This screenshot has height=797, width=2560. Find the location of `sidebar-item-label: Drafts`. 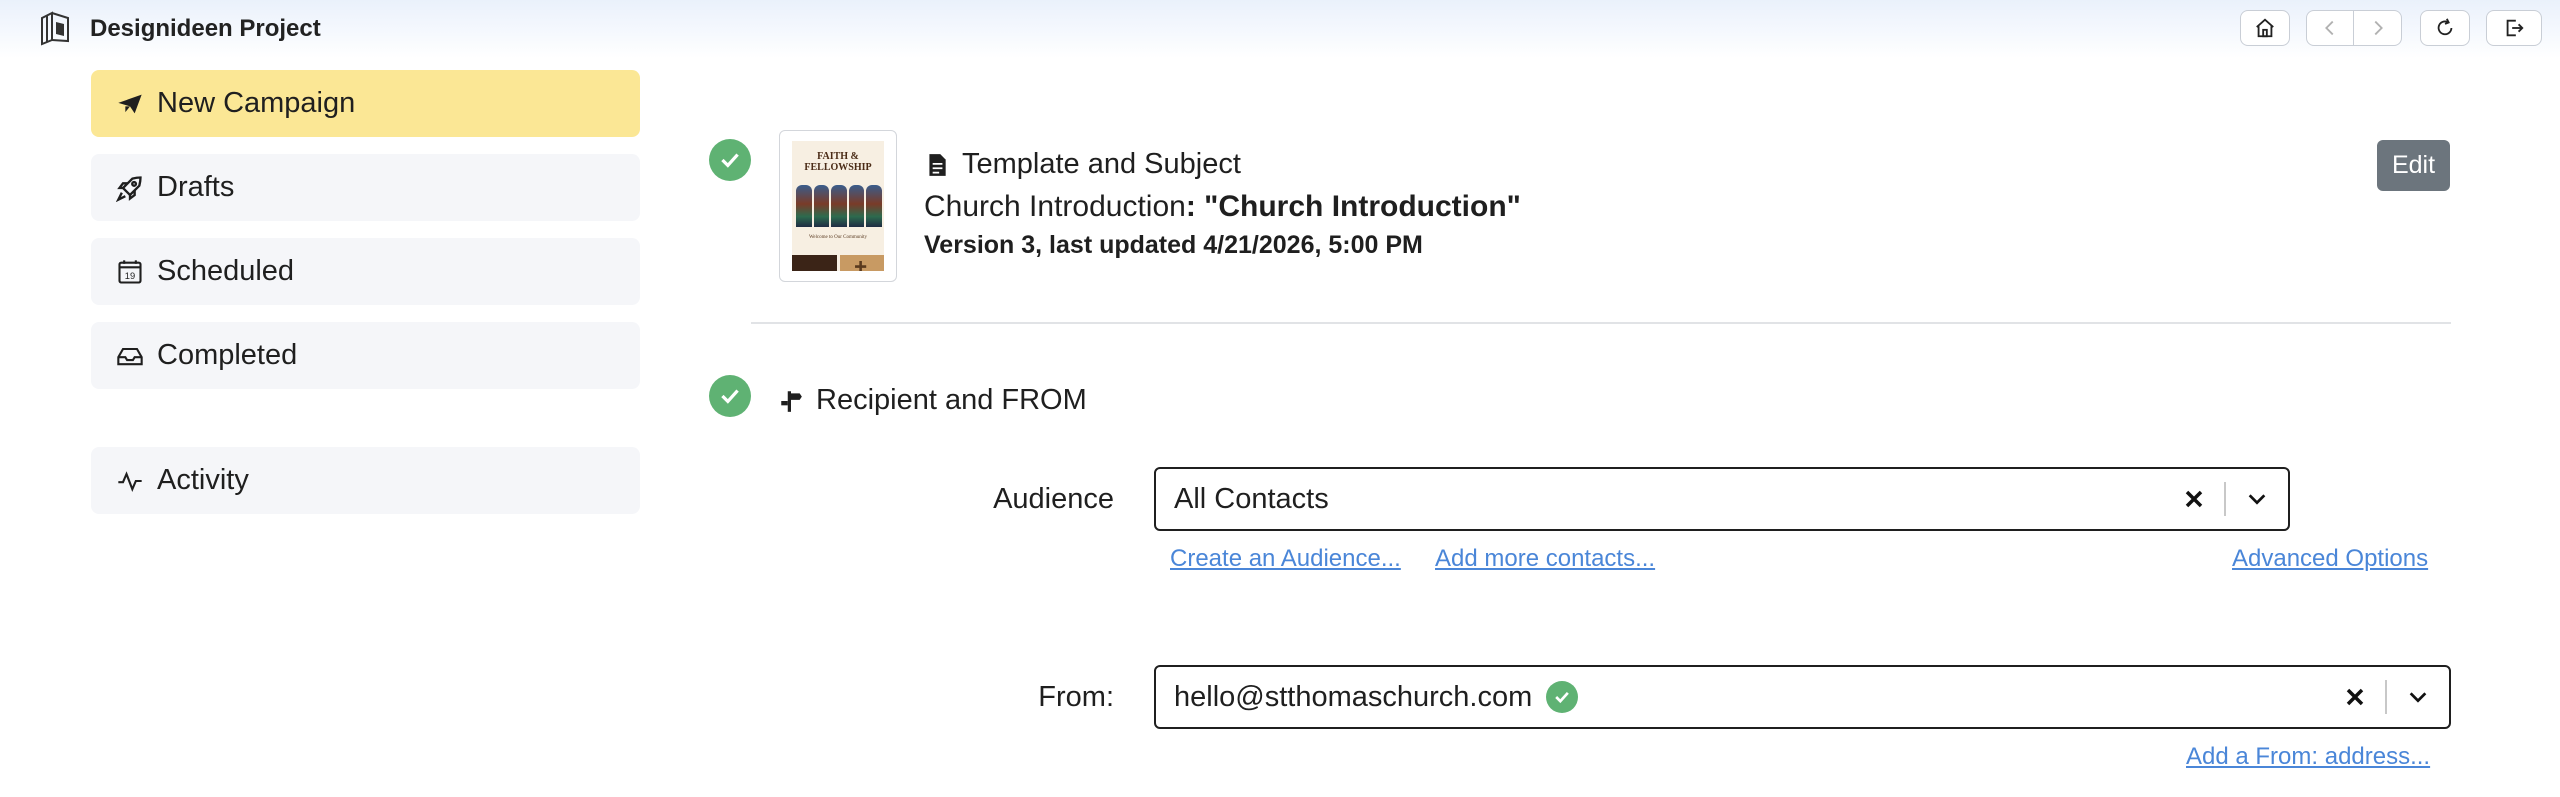

sidebar-item-label: Drafts is located at coordinates (196, 187).